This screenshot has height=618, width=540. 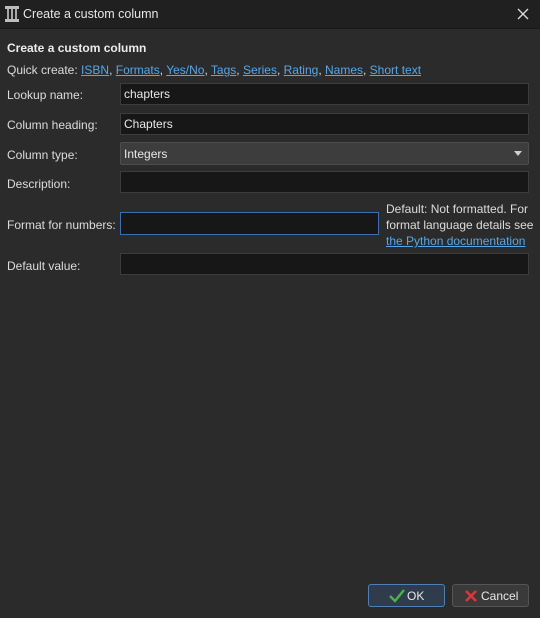 I want to click on quick-create-yes-no: Yes/No, so click(x=185, y=70).